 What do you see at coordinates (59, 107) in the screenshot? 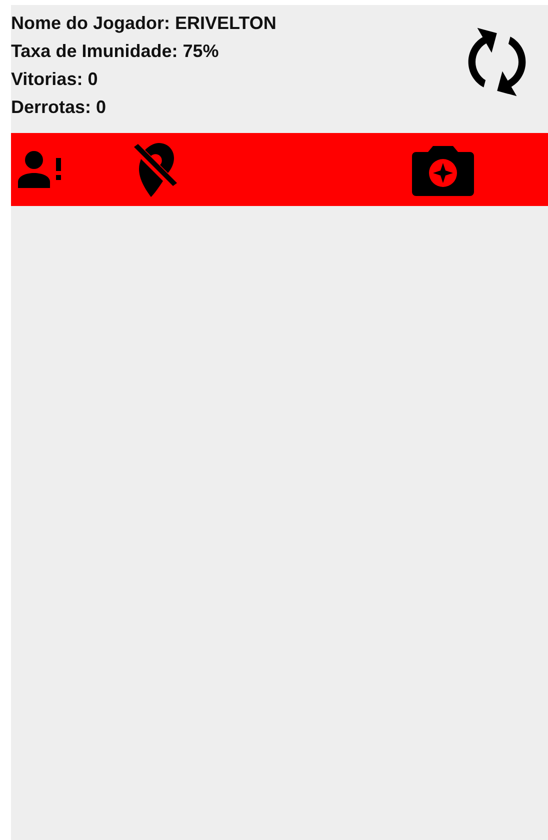
I see `player-stat: Derrotas: 0` at bounding box center [59, 107].